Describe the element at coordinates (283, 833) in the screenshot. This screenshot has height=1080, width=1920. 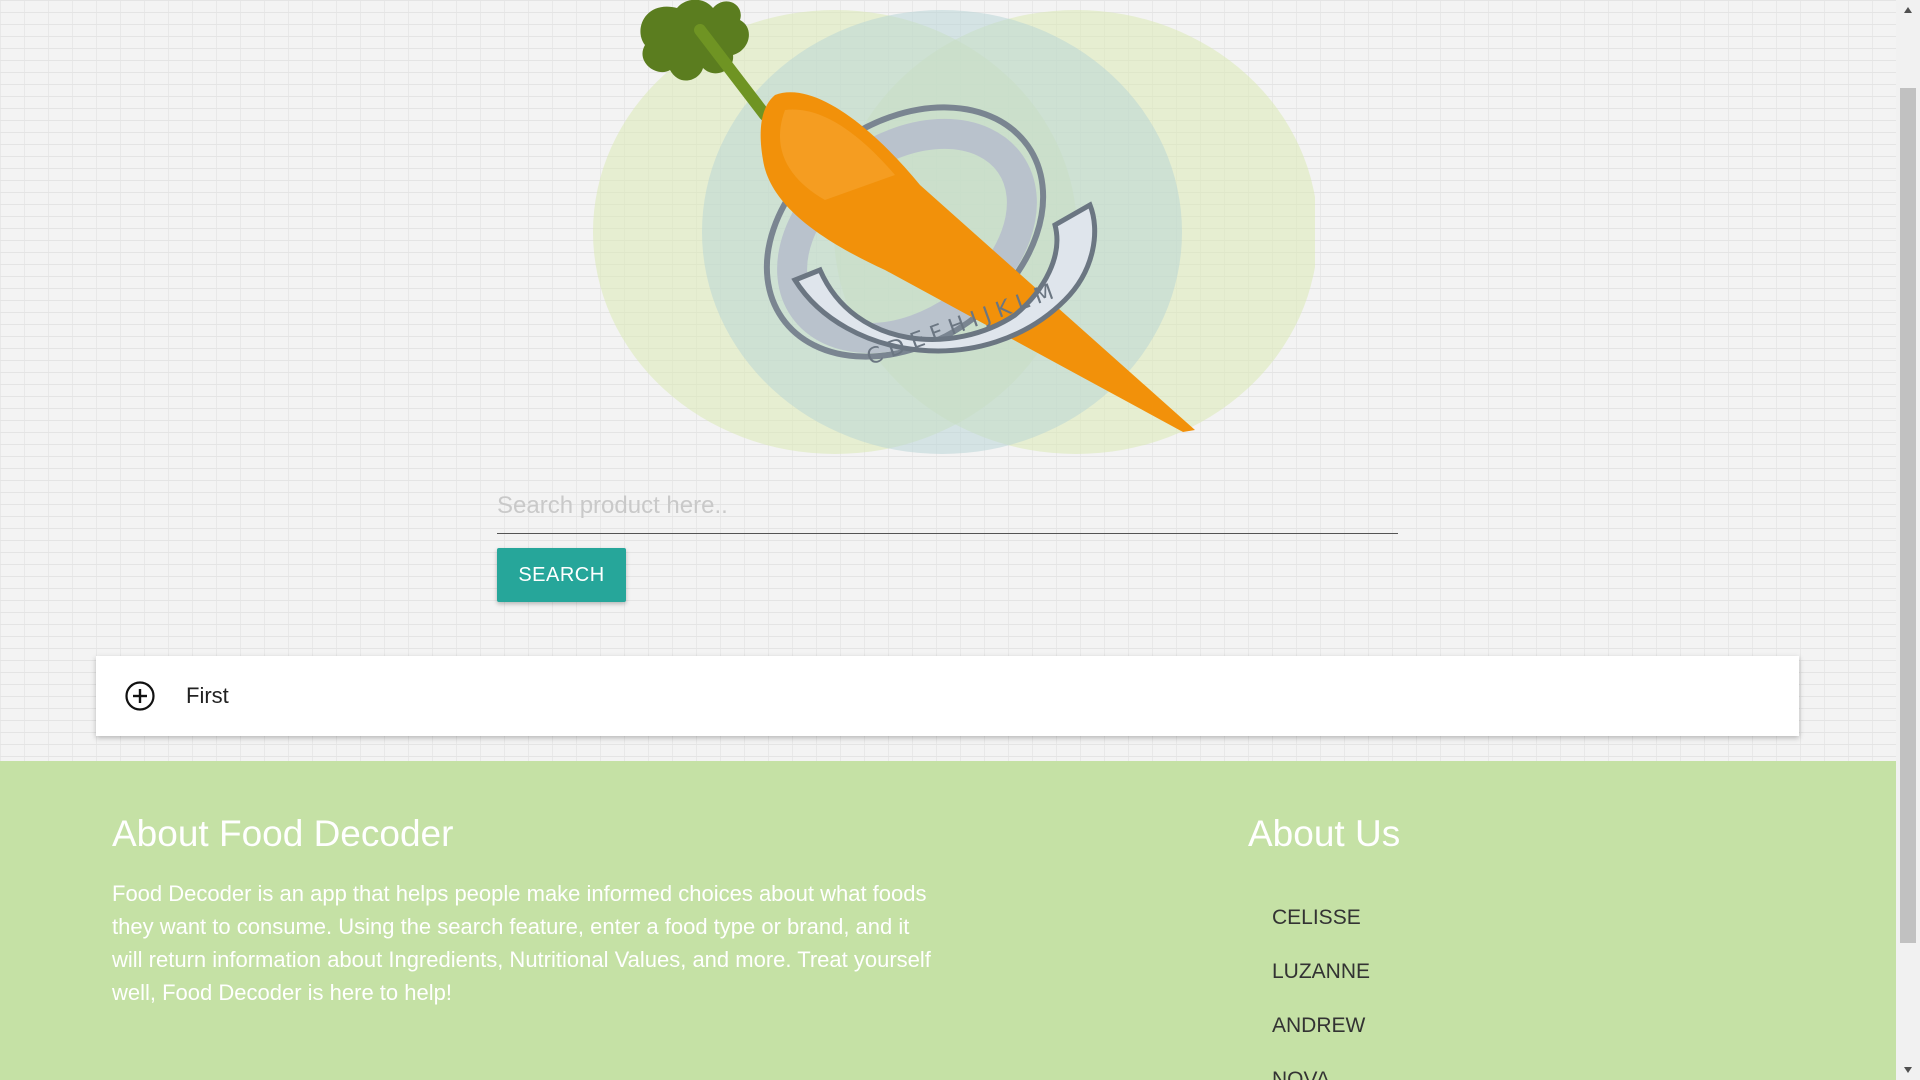
I see `about-title: About Food Decoder` at that location.